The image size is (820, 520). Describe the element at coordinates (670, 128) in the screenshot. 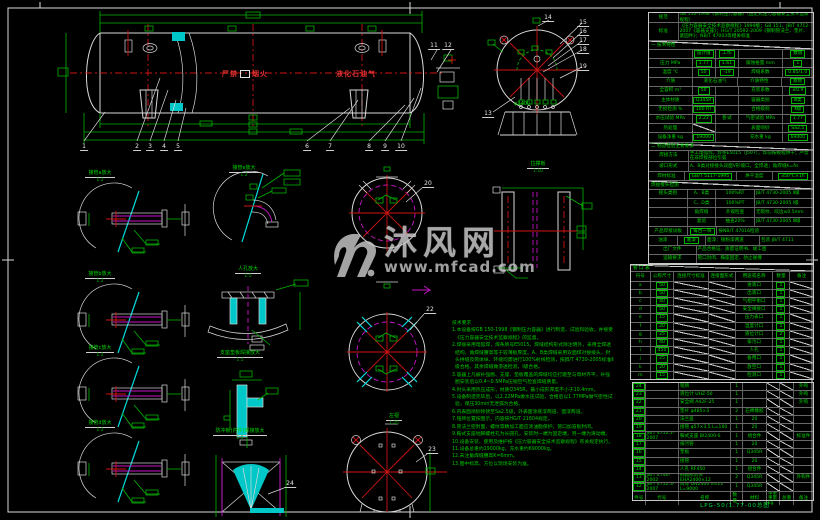

I see `table-cell: 热处理` at that location.